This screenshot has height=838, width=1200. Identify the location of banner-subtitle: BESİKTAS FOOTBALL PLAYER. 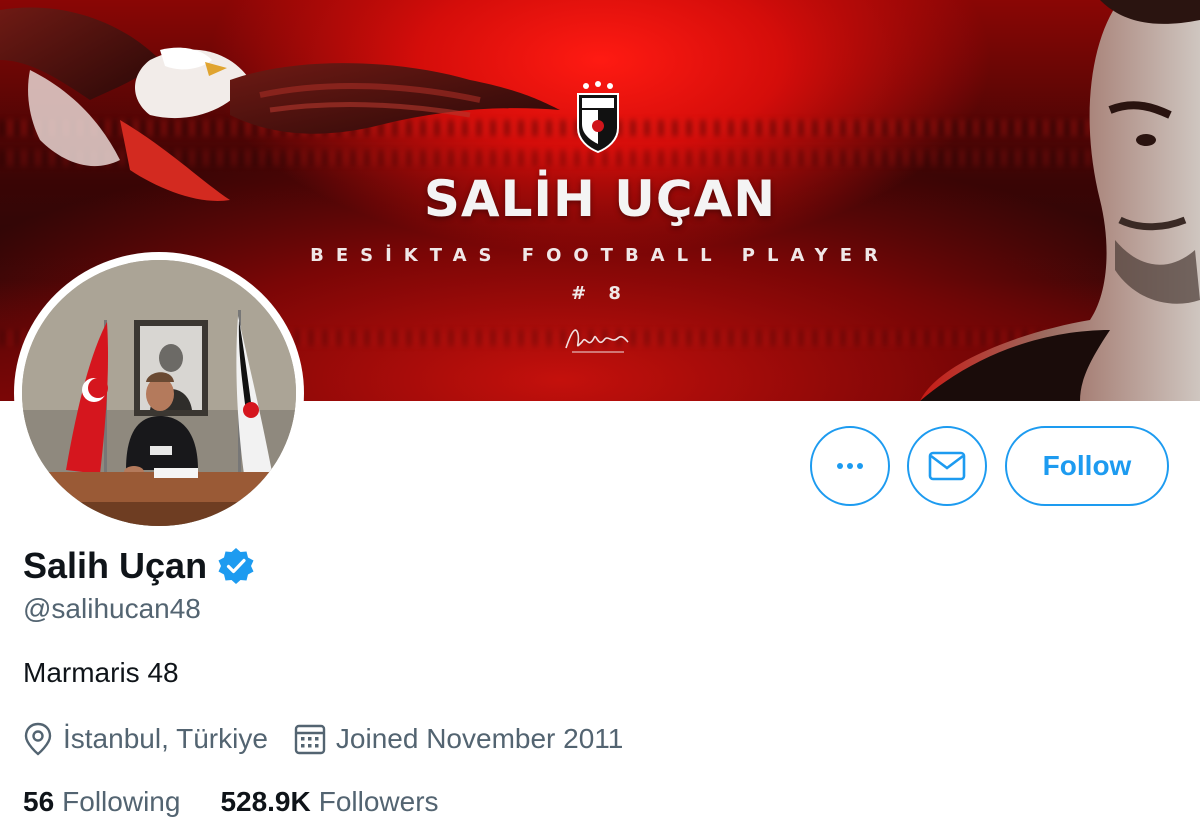
(600, 255).